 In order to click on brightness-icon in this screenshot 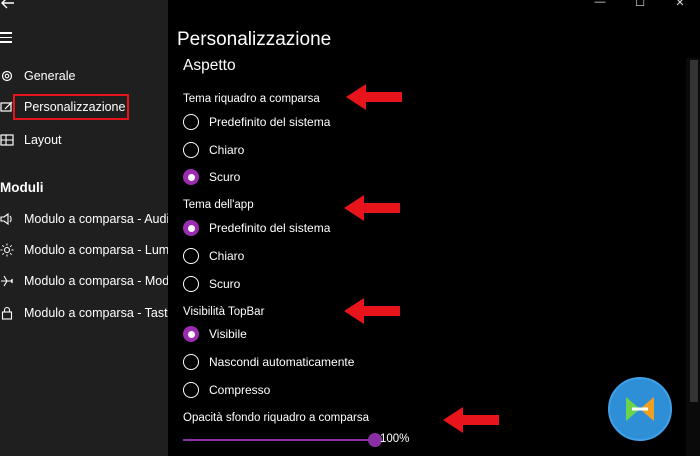, I will do `click(8, 250)`.